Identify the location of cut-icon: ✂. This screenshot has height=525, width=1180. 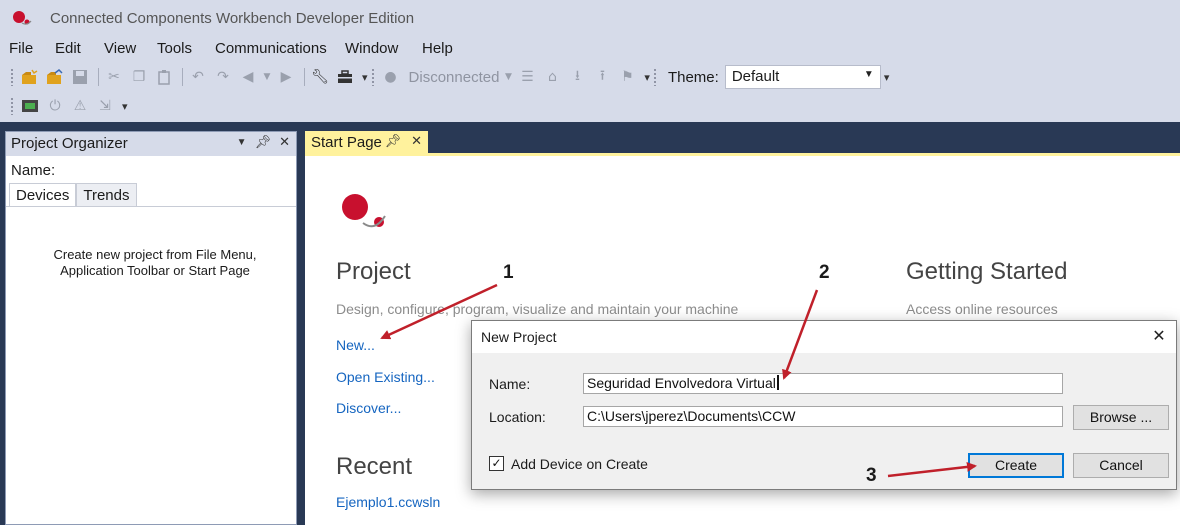
(114, 77).